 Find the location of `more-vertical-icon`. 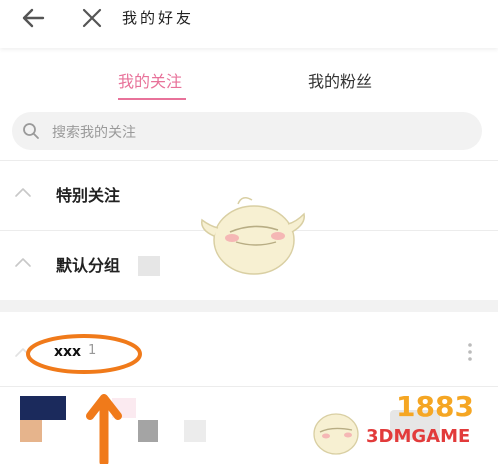

more-vertical-icon is located at coordinates (470, 352).